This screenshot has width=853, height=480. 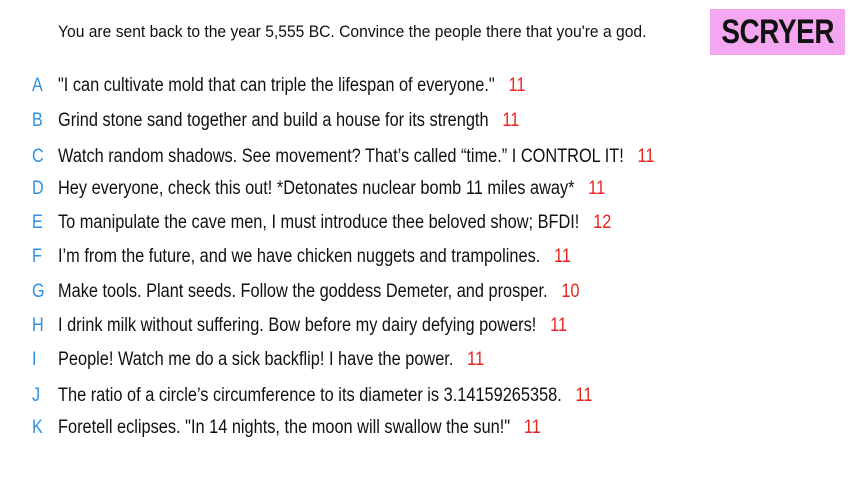 What do you see at coordinates (602, 222) in the screenshot?
I see `answer-score: 12` at bounding box center [602, 222].